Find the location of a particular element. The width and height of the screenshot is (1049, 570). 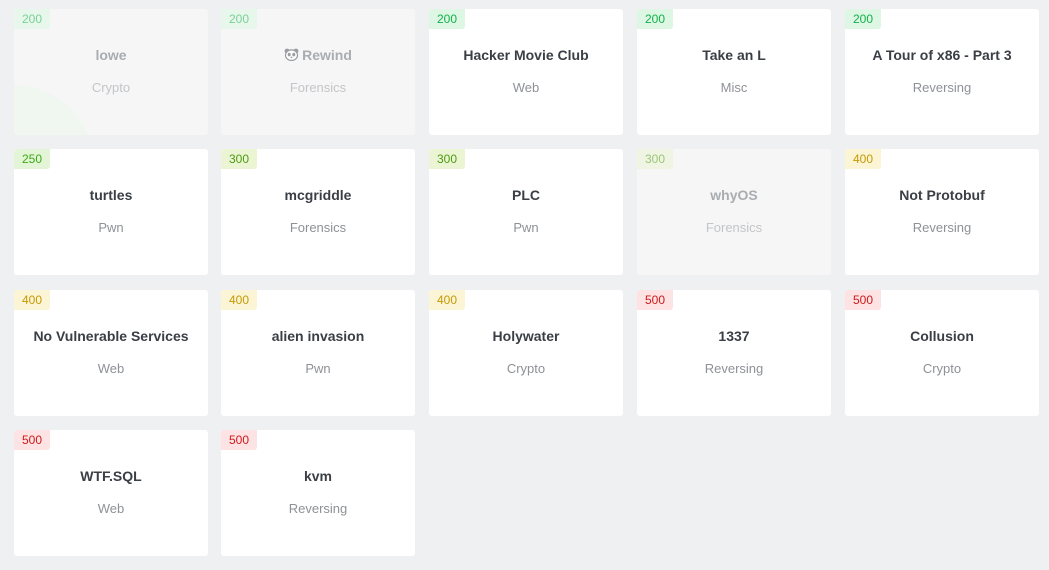

challenge-card-turtles: 250 turtles Pwn is located at coordinates (111, 212).